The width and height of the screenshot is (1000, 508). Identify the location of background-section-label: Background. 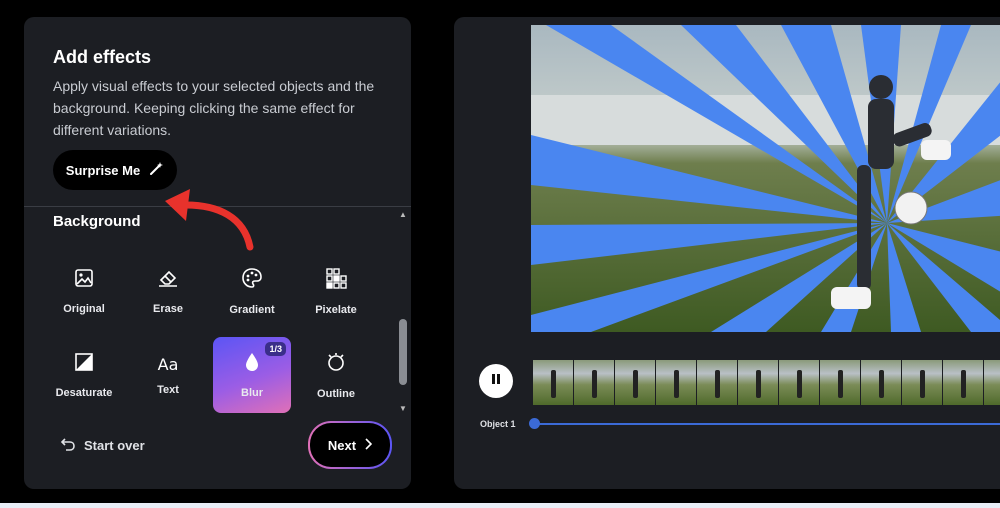
(97, 221).